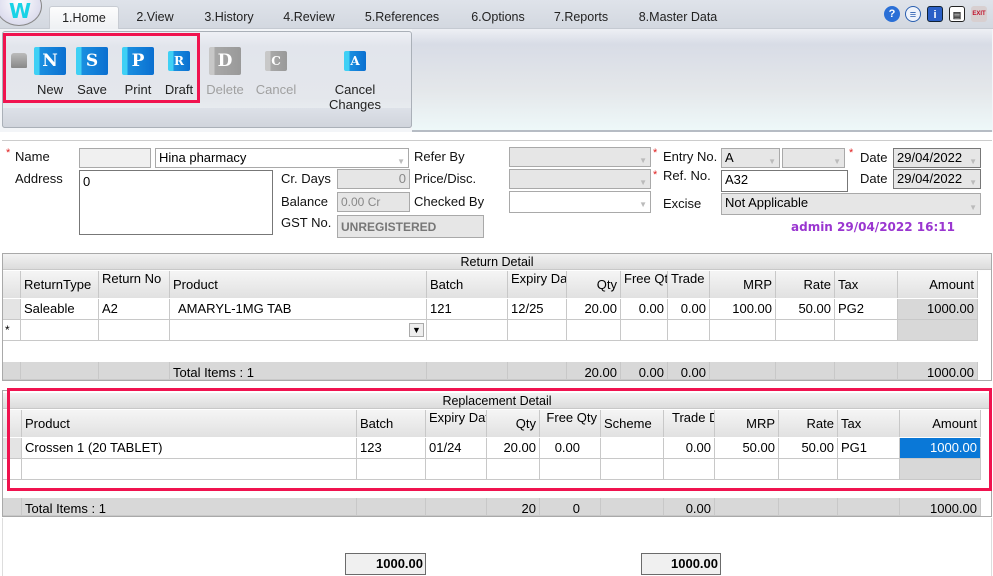 This screenshot has height=576, width=993. Describe the element at coordinates (580, 179) in the screenshot. I see `price-disc-combobox: ▼` at that location.